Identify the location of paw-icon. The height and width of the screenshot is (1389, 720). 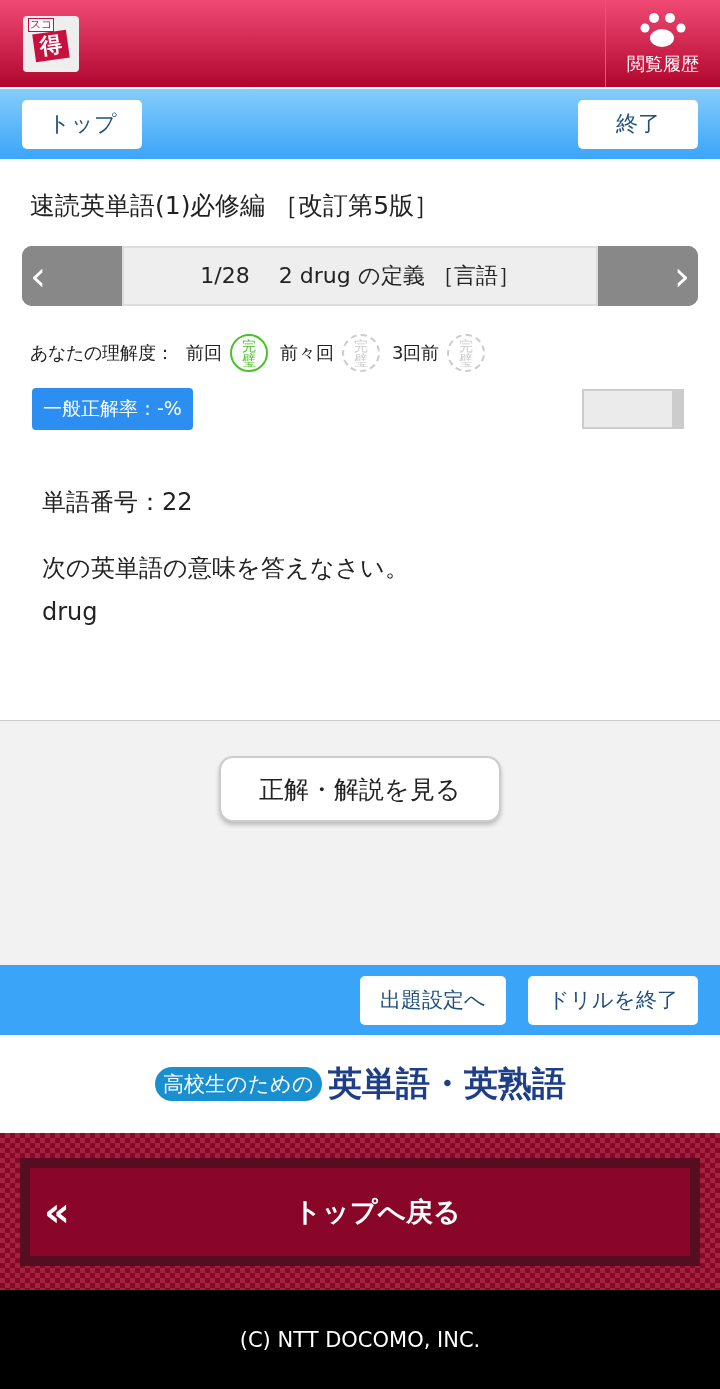
(663, 29).